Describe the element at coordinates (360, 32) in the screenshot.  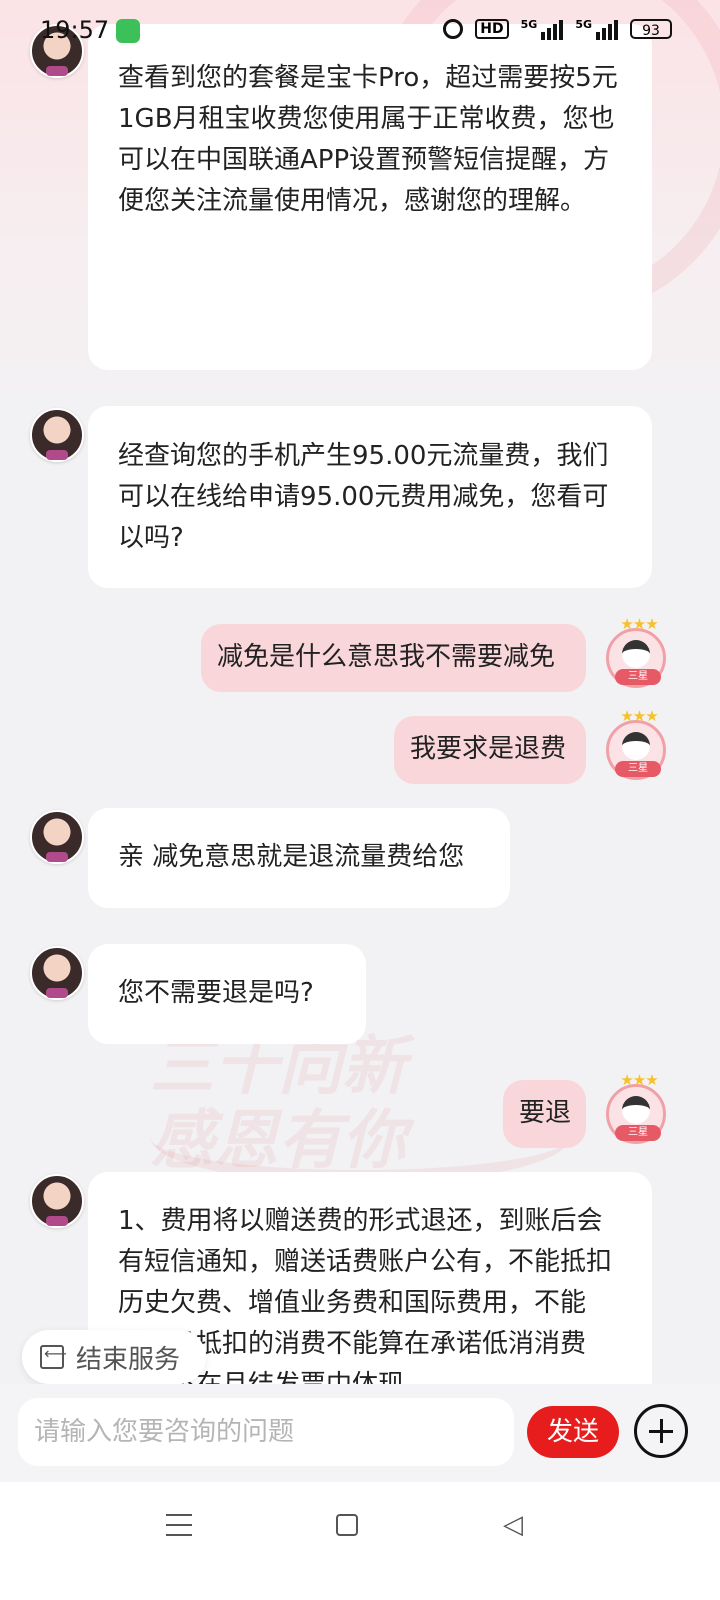
I see `status-bar: 19:57 HD 5G 5G 93` at that location.